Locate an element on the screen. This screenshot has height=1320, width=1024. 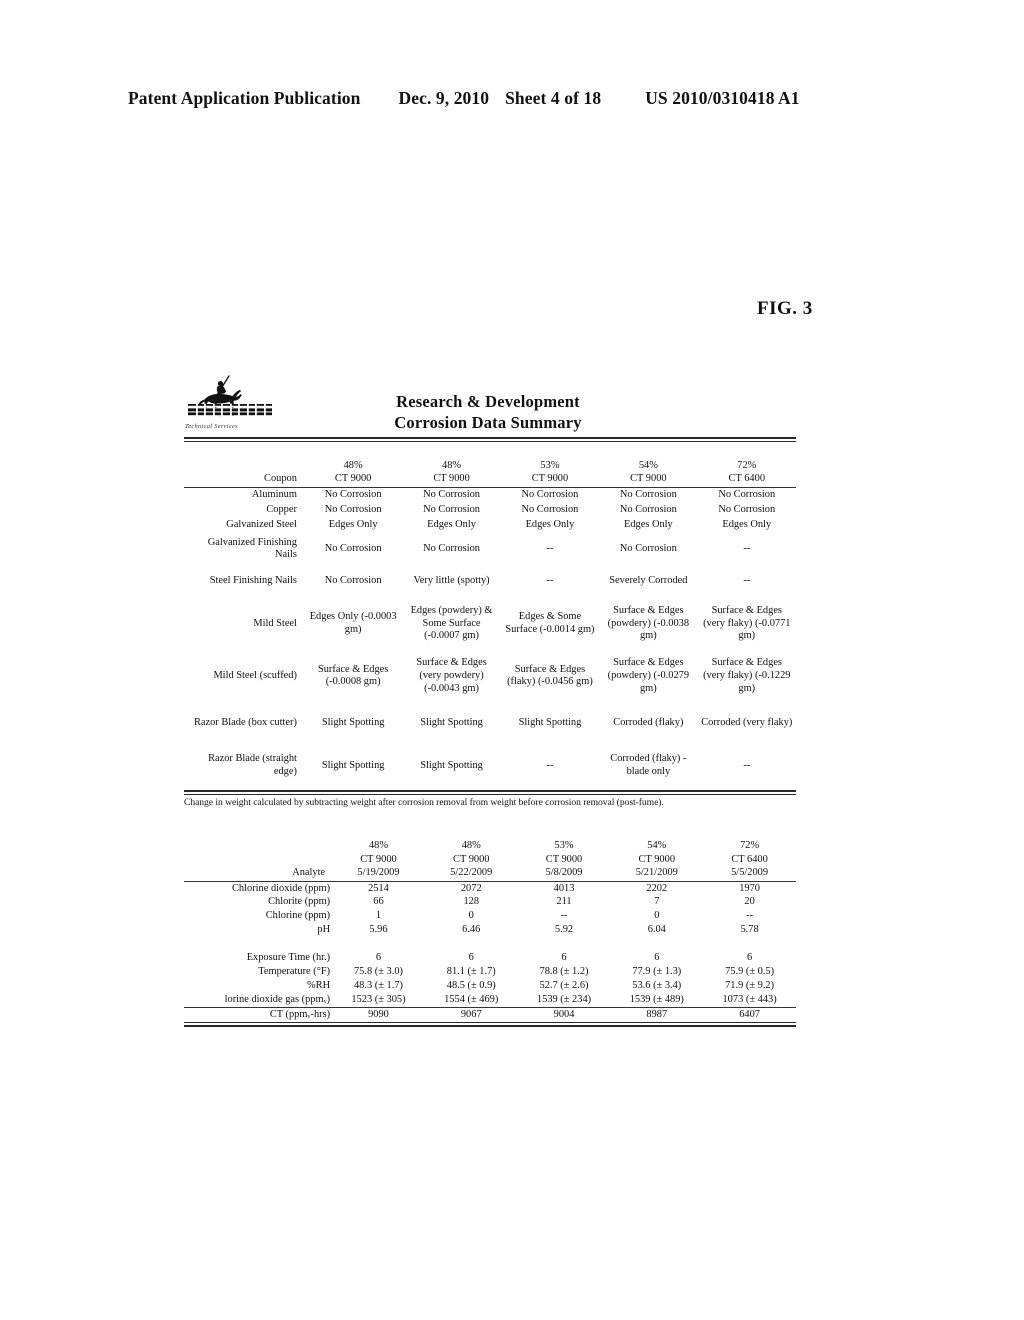
acol4-percent: 54% is located at coordinates (657, 846).